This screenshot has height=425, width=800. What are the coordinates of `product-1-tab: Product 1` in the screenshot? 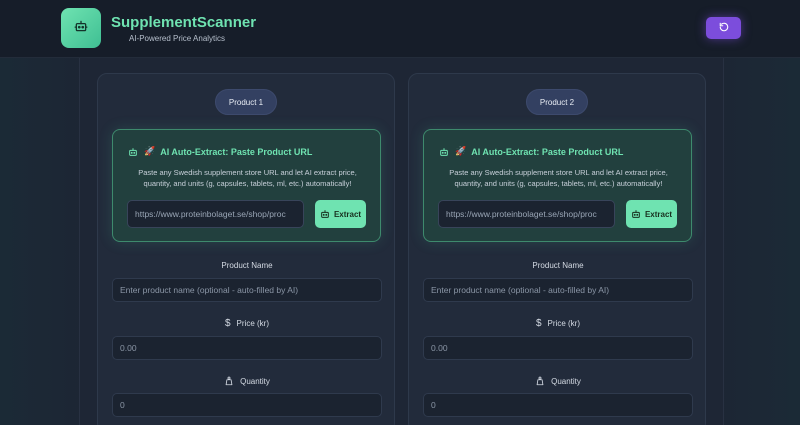 It's located at (246, 102).